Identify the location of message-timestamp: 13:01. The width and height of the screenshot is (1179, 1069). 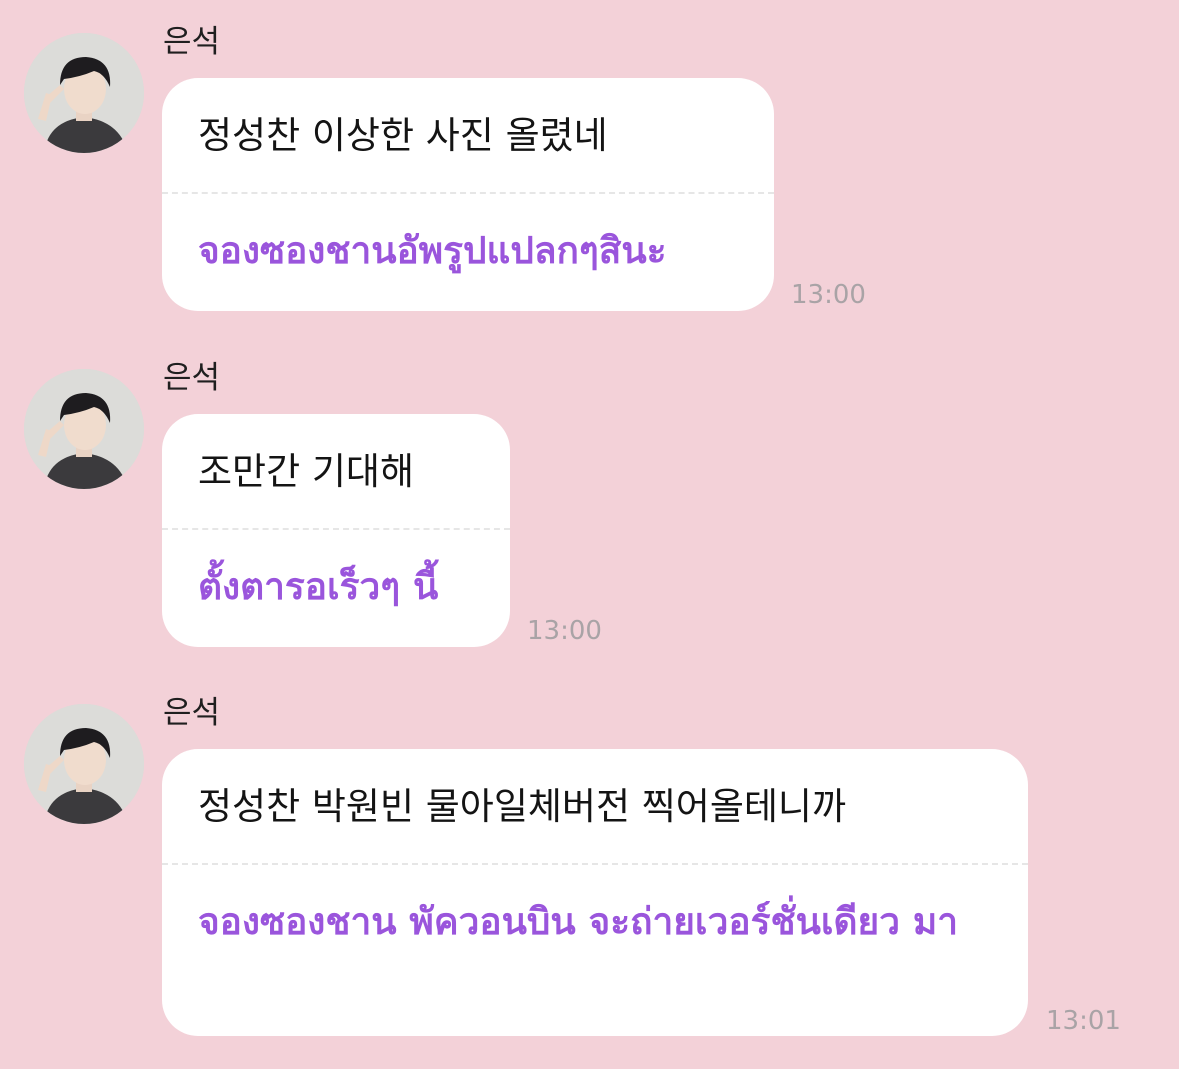
(1083, 1021).